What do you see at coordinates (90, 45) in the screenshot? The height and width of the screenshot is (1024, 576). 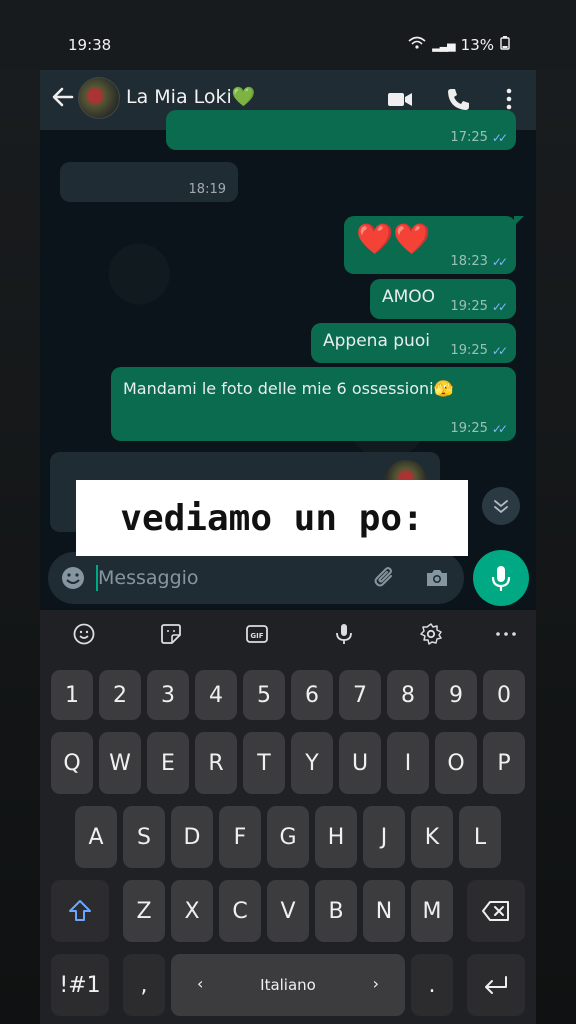 I see `status-time: 19:38` at bounding box center [90, 45].